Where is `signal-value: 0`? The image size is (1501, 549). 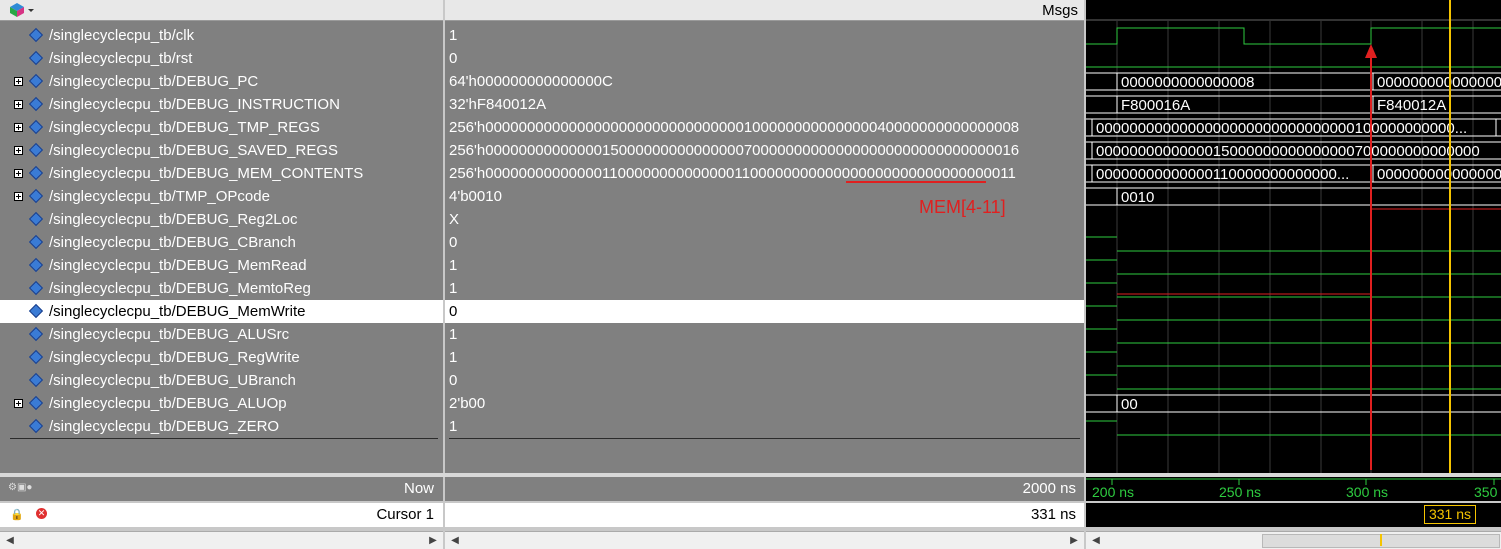
signal-value: 0 is located at coordinates (453, 242).